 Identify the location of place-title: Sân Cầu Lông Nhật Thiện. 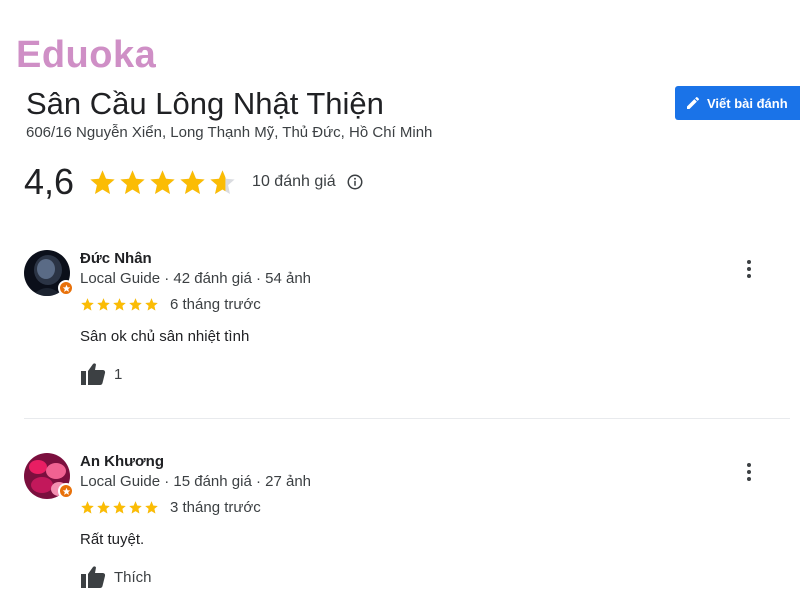
(205, 103).